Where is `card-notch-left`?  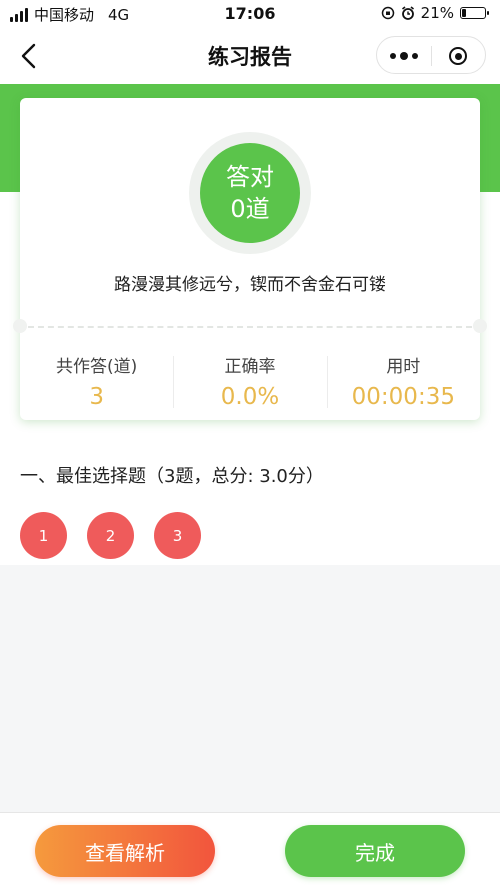 card-notch-left is located at coordinates (20, 326).